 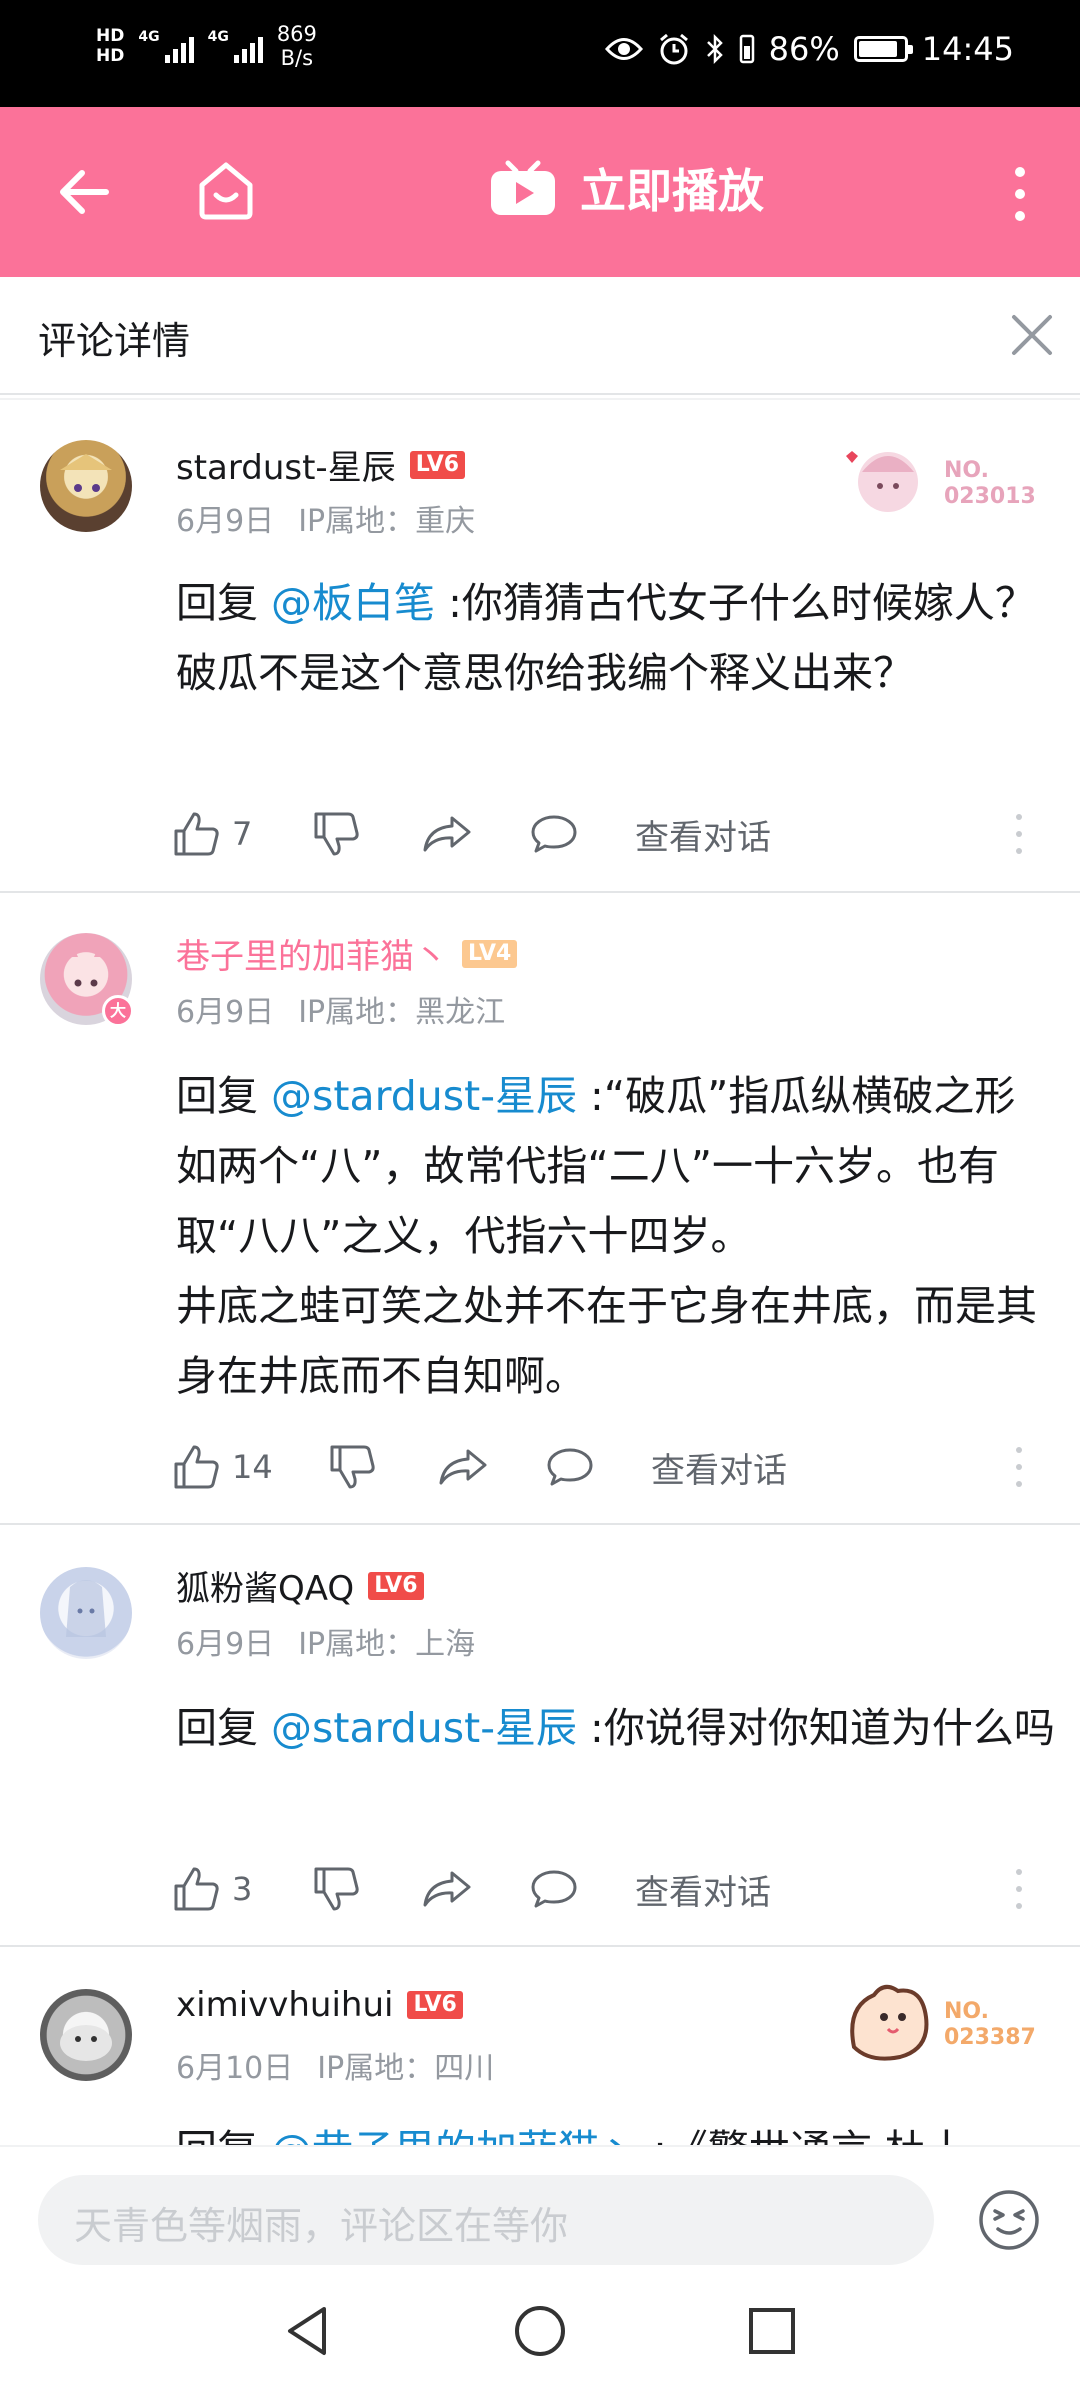 I want to click on app-bar: 立即播放, so click(x=540, y=192).